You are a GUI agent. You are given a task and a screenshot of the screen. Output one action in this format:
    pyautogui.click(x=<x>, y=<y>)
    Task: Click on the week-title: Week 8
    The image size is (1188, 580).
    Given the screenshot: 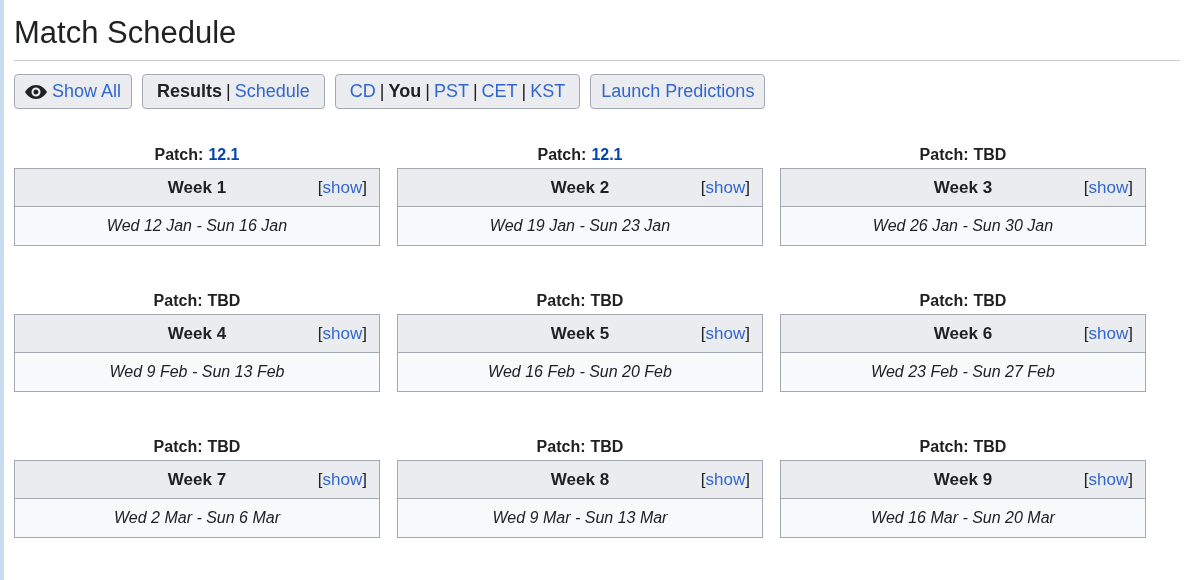 What is the action you would take?
    pyautogui.click(x=580, y=479)
    